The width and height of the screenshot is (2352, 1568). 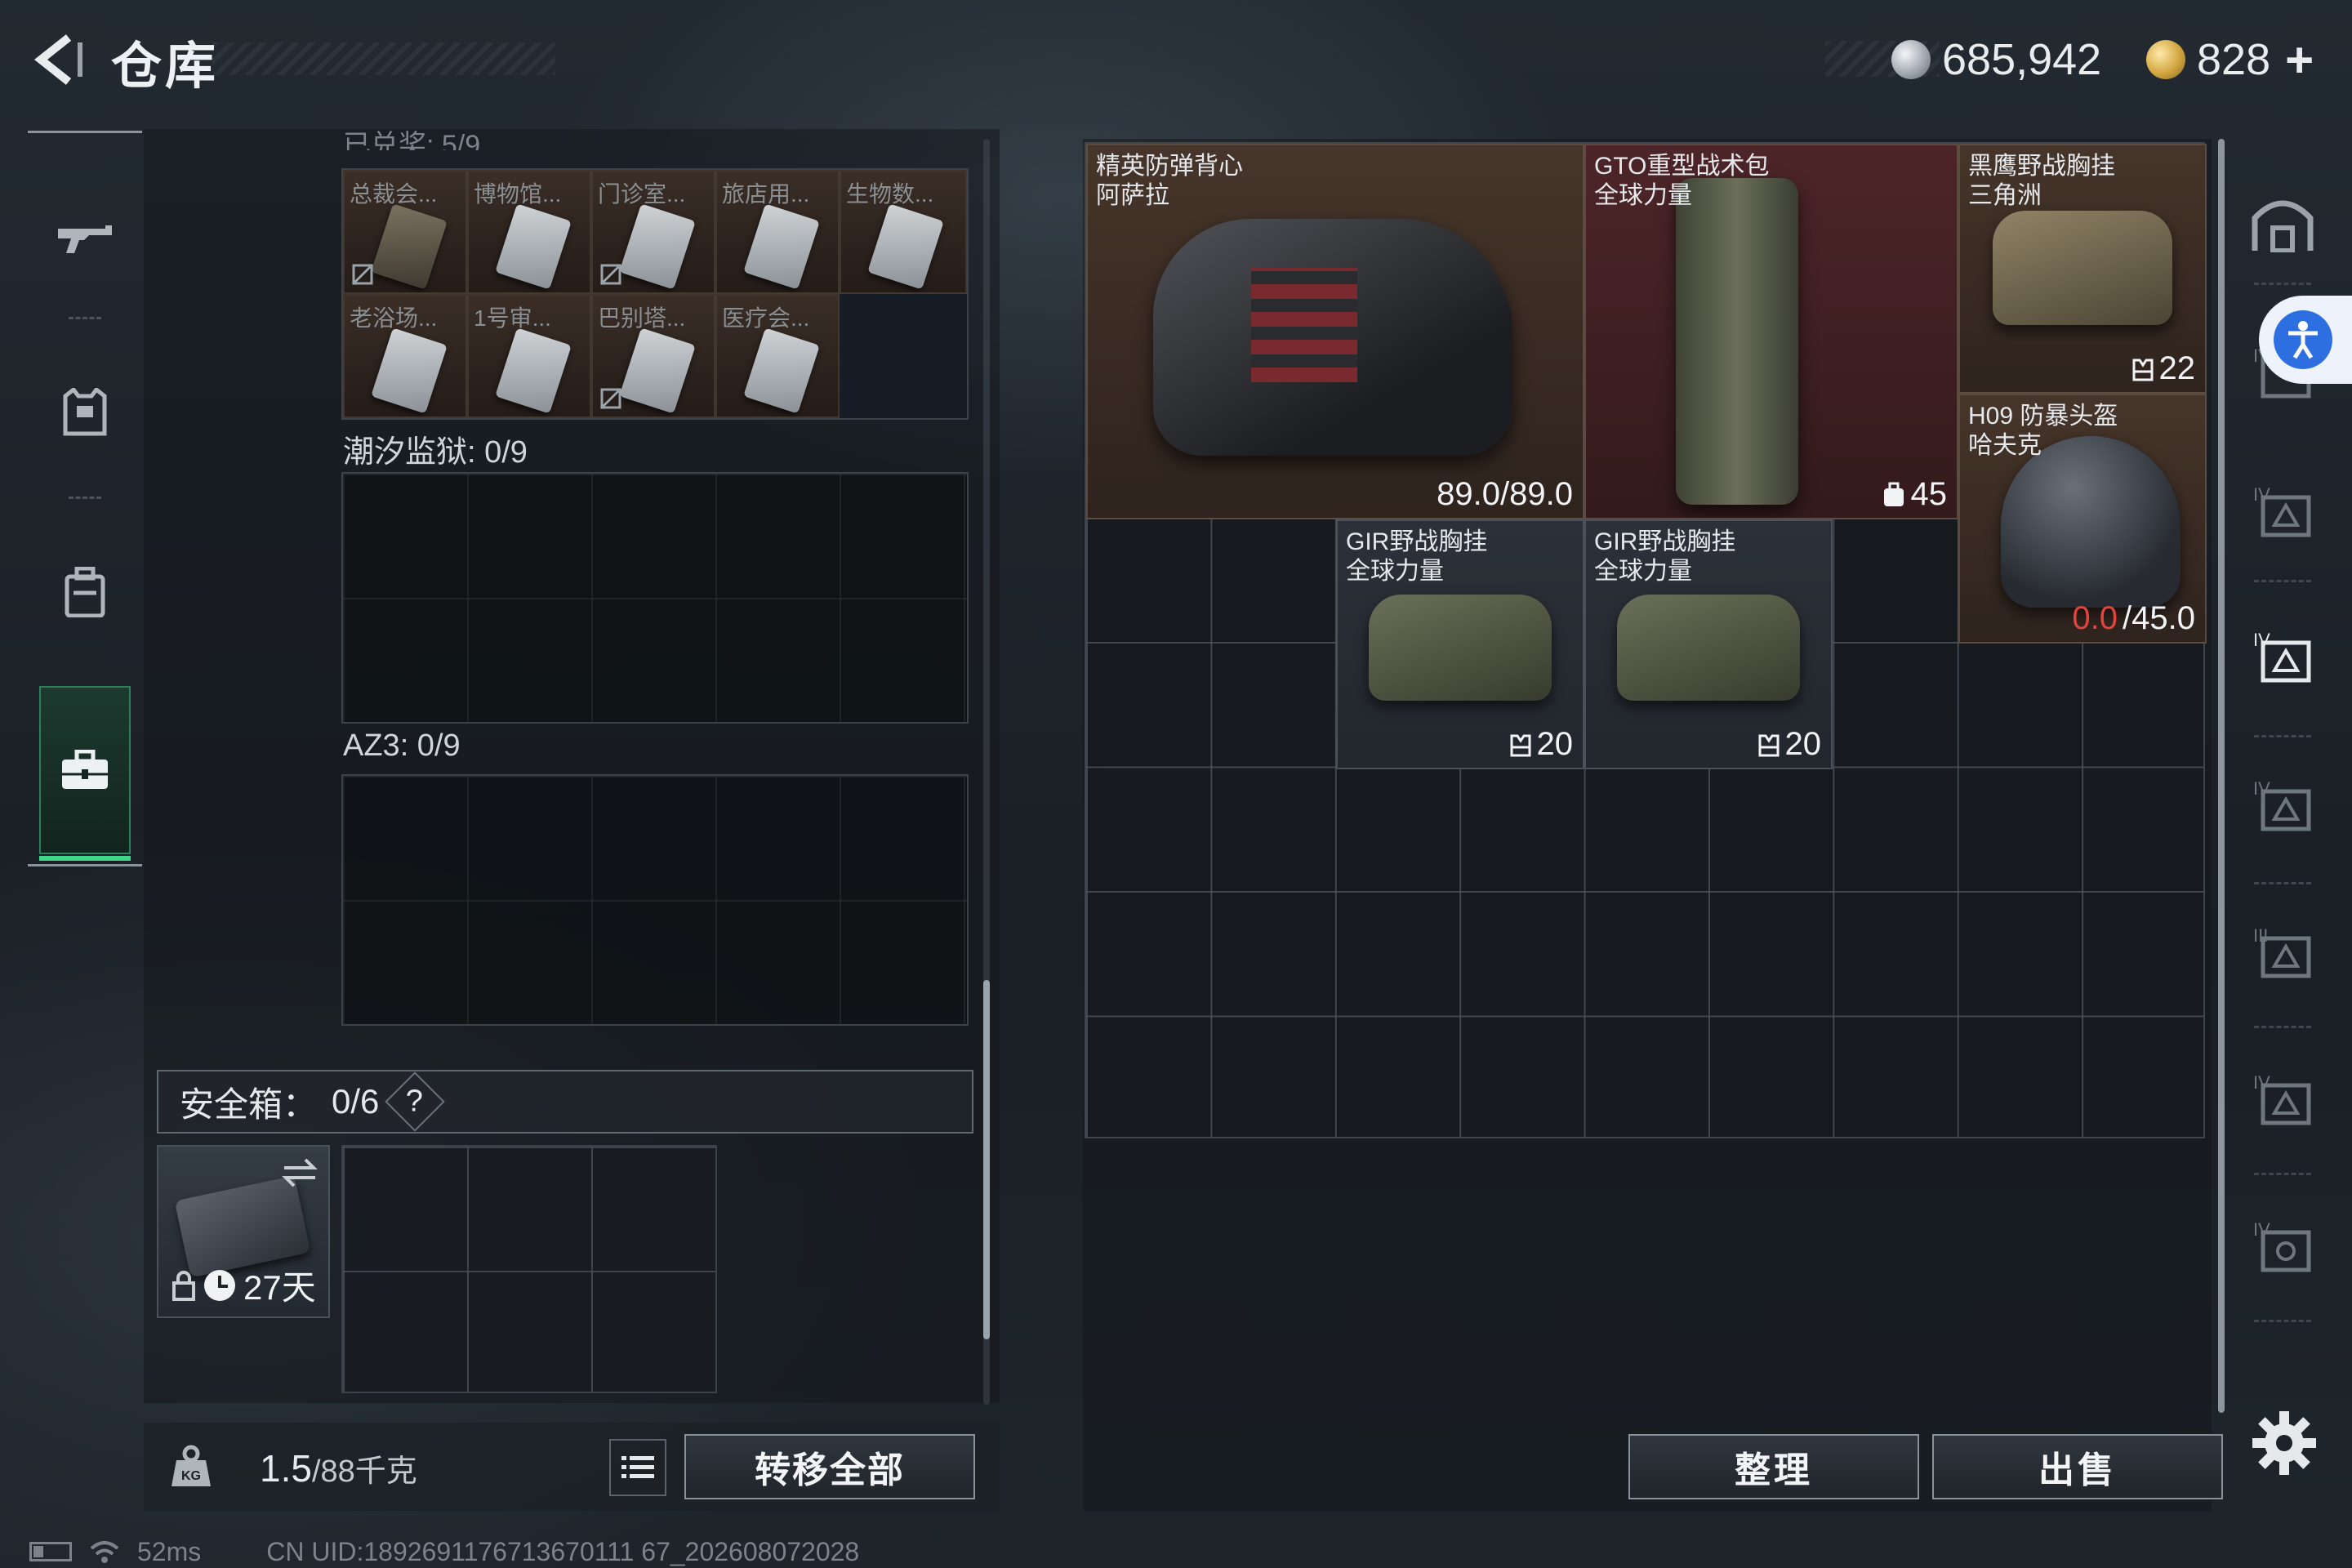 I want to click on section-title-az3: AZ3: 0/9, so click(x=402, y=745).